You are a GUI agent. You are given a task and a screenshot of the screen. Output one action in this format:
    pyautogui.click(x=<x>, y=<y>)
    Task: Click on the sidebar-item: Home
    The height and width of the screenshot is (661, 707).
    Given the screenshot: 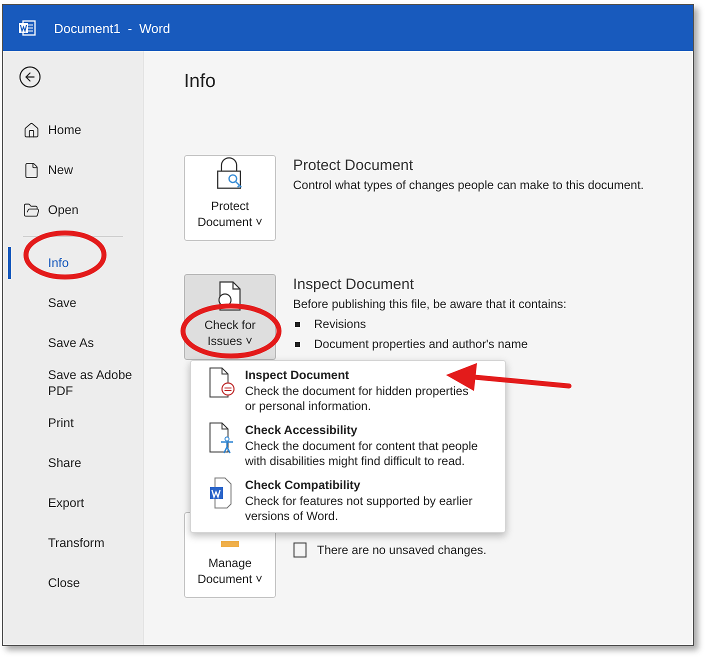 What is the action you would take?
    pyautogui.click(x=73, y=130)
    